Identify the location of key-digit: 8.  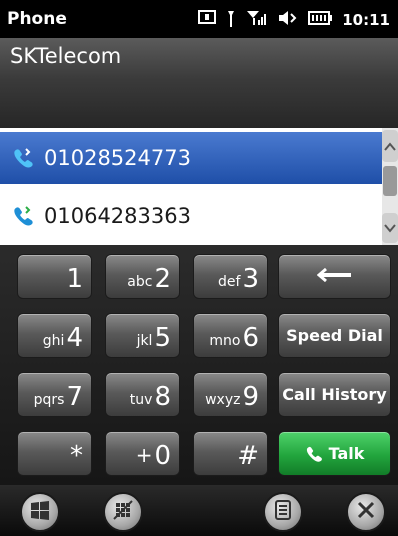
(162, 397).